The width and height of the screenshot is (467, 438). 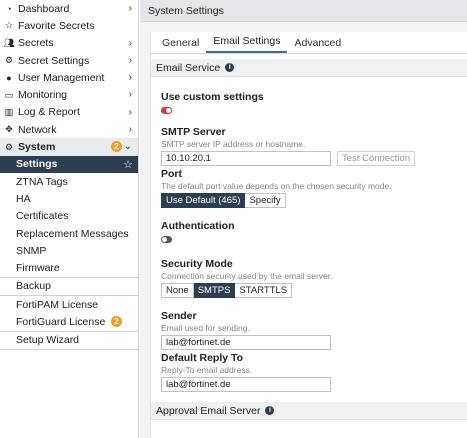 I want to click on sidebar-item-monitoring: ▭ Monitoring ›, so click(x=69, y=94).